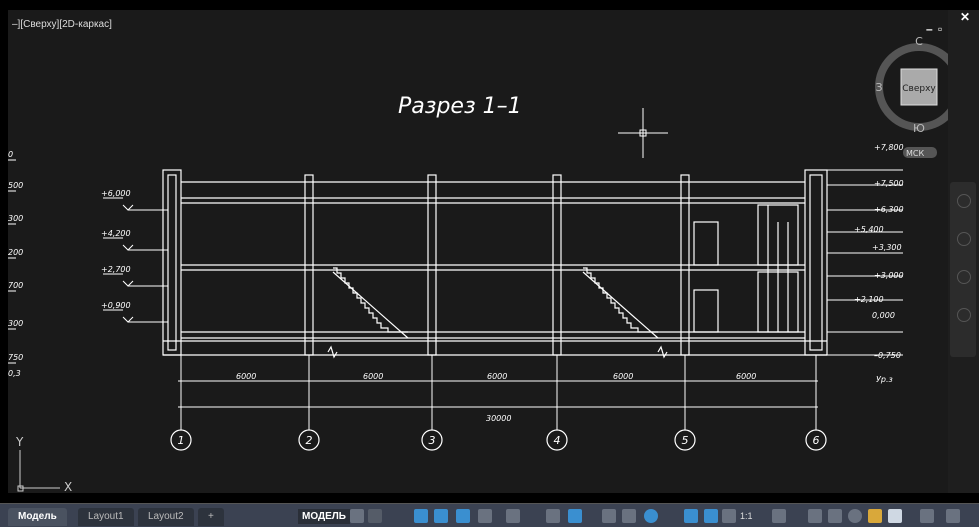 This screenshot has width=979, height=527. Describe the element at coordinates (691, 516) in the screenshot. I see `annotation-visibility-icon` at that location.